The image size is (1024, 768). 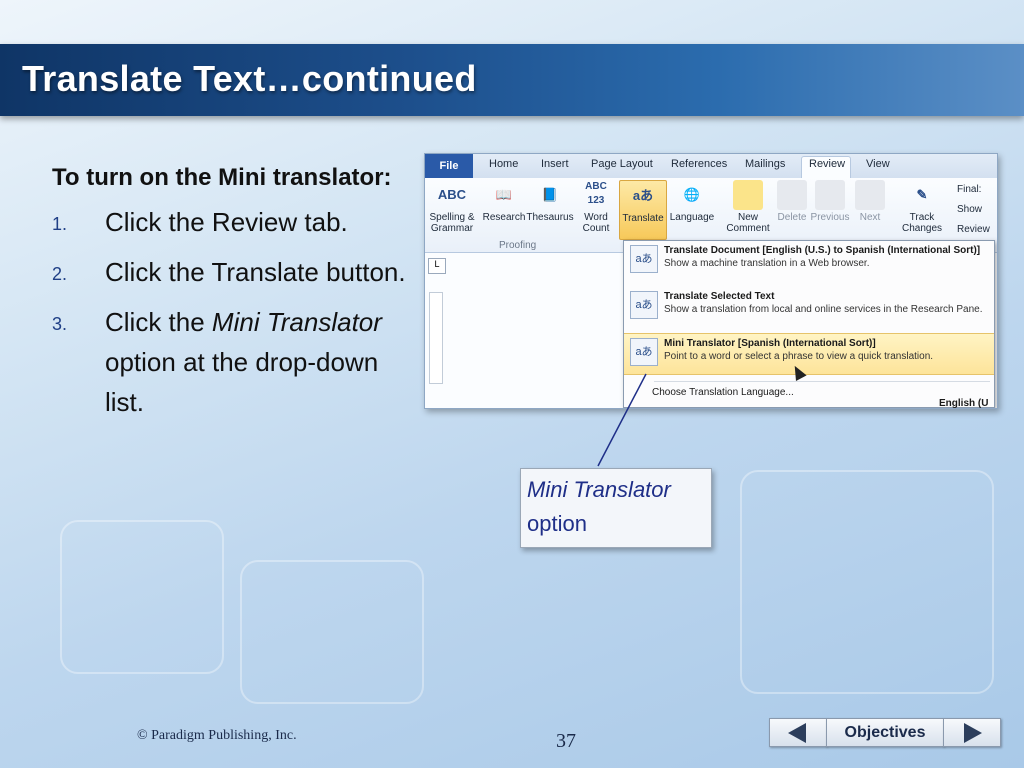 I want to click on step-1: 1. Click the Review tab., so click(x=232, y=222).